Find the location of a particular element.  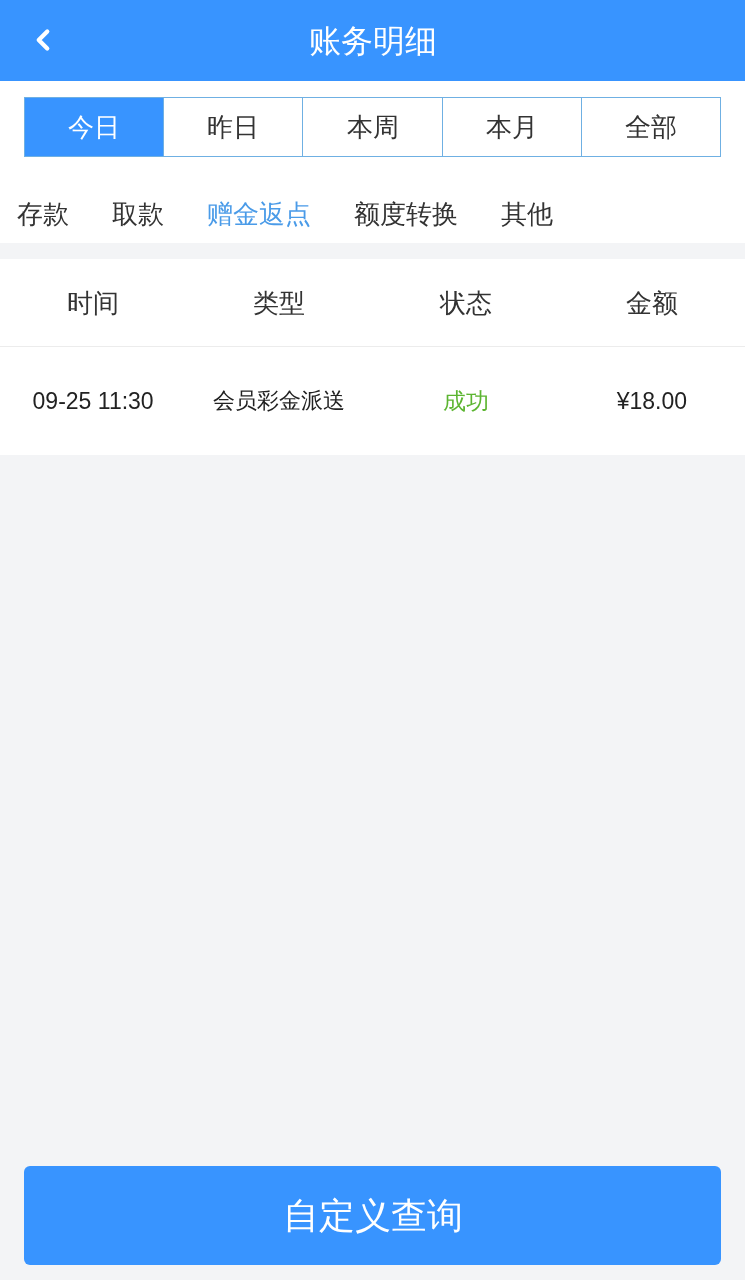

category-tab: 额度转换 is located at coordinates (406, 214).